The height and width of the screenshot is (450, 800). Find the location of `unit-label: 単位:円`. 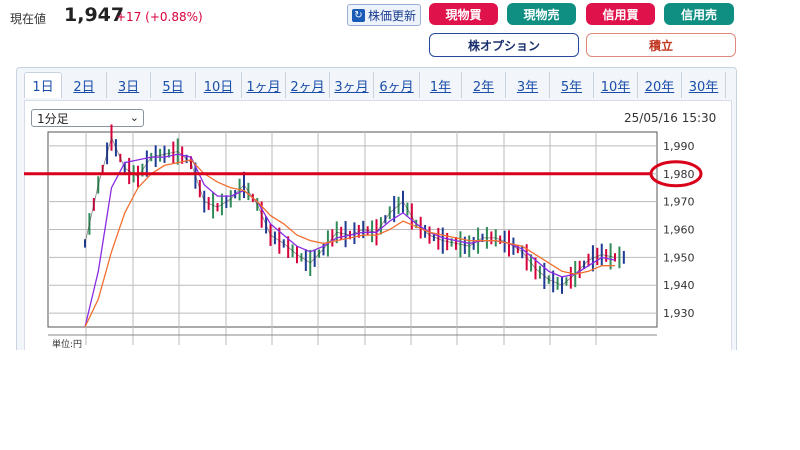

unit-label: 単位:円 is located at coordinates (67, 344).